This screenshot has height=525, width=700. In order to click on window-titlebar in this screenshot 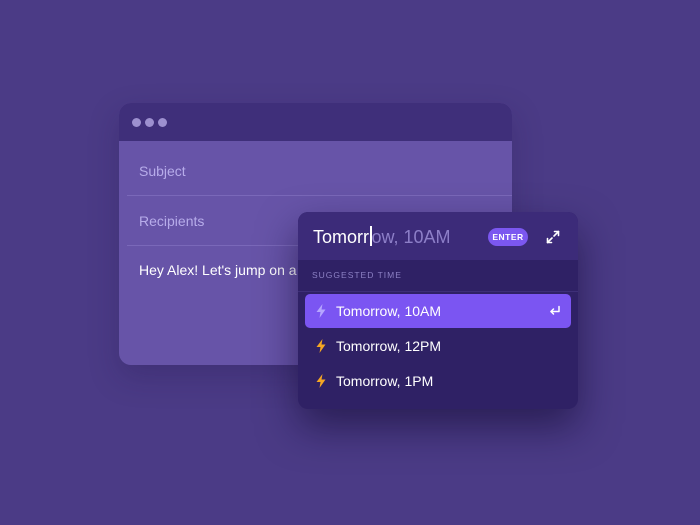, I will do `click(315, 122)`.